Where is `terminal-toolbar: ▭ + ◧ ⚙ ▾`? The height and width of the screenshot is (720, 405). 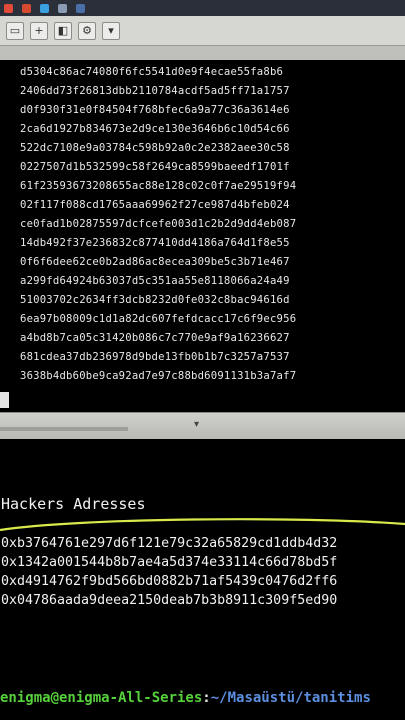 terminal-toolbar: ▭ + ◧ ⚙ ▾ is located at coordinates (202, 31).